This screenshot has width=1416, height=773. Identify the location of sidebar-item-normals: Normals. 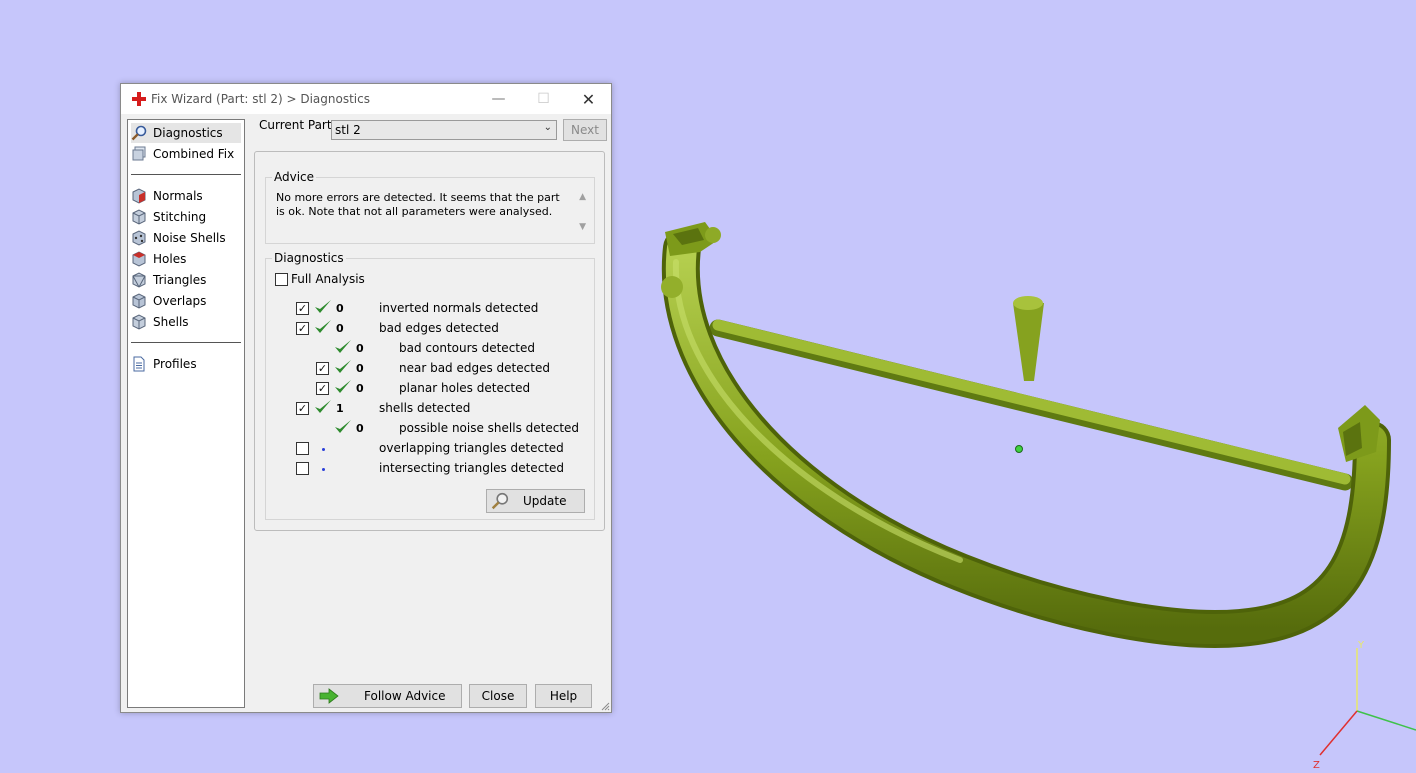
(186, 196).